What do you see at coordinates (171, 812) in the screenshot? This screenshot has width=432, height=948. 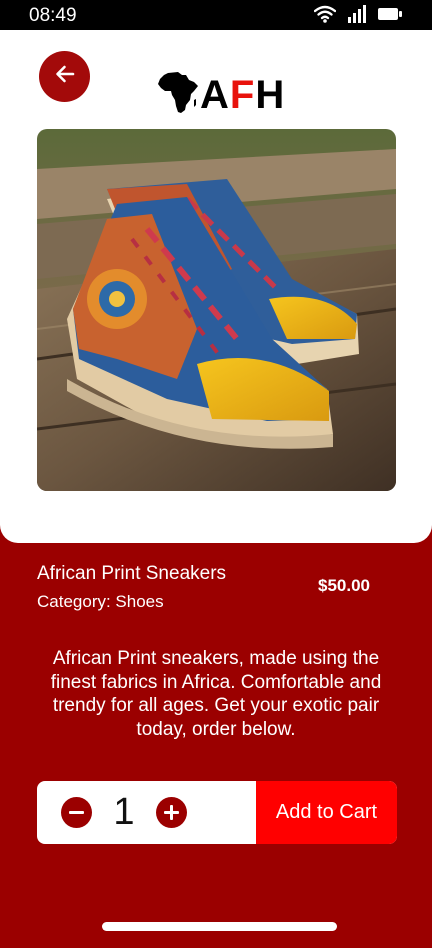 I see `plus-icon` at bounding box center [171, 812].